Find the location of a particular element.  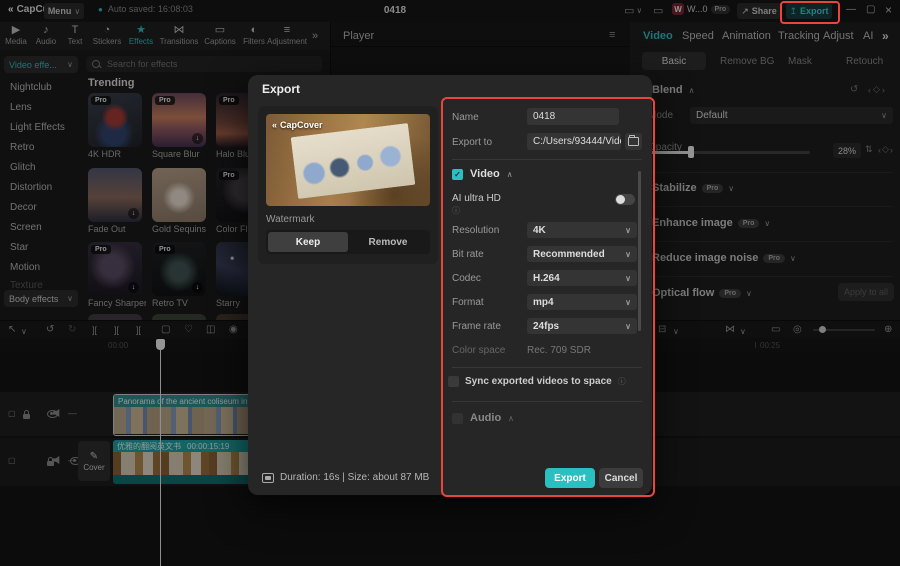

export-summary: Duration: 16s | Size: about 87 MB is located at coordinates (345, 477).